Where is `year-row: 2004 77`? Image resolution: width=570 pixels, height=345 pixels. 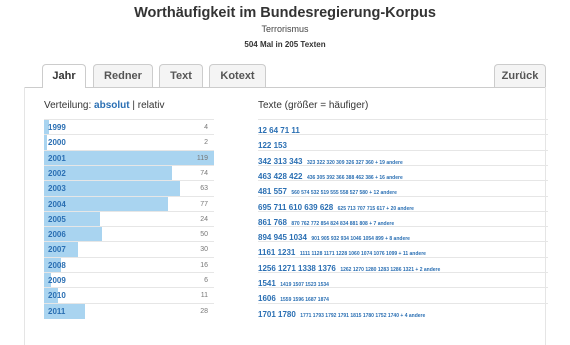 year-row: 2004 77 is located at coordinates (129, 203).